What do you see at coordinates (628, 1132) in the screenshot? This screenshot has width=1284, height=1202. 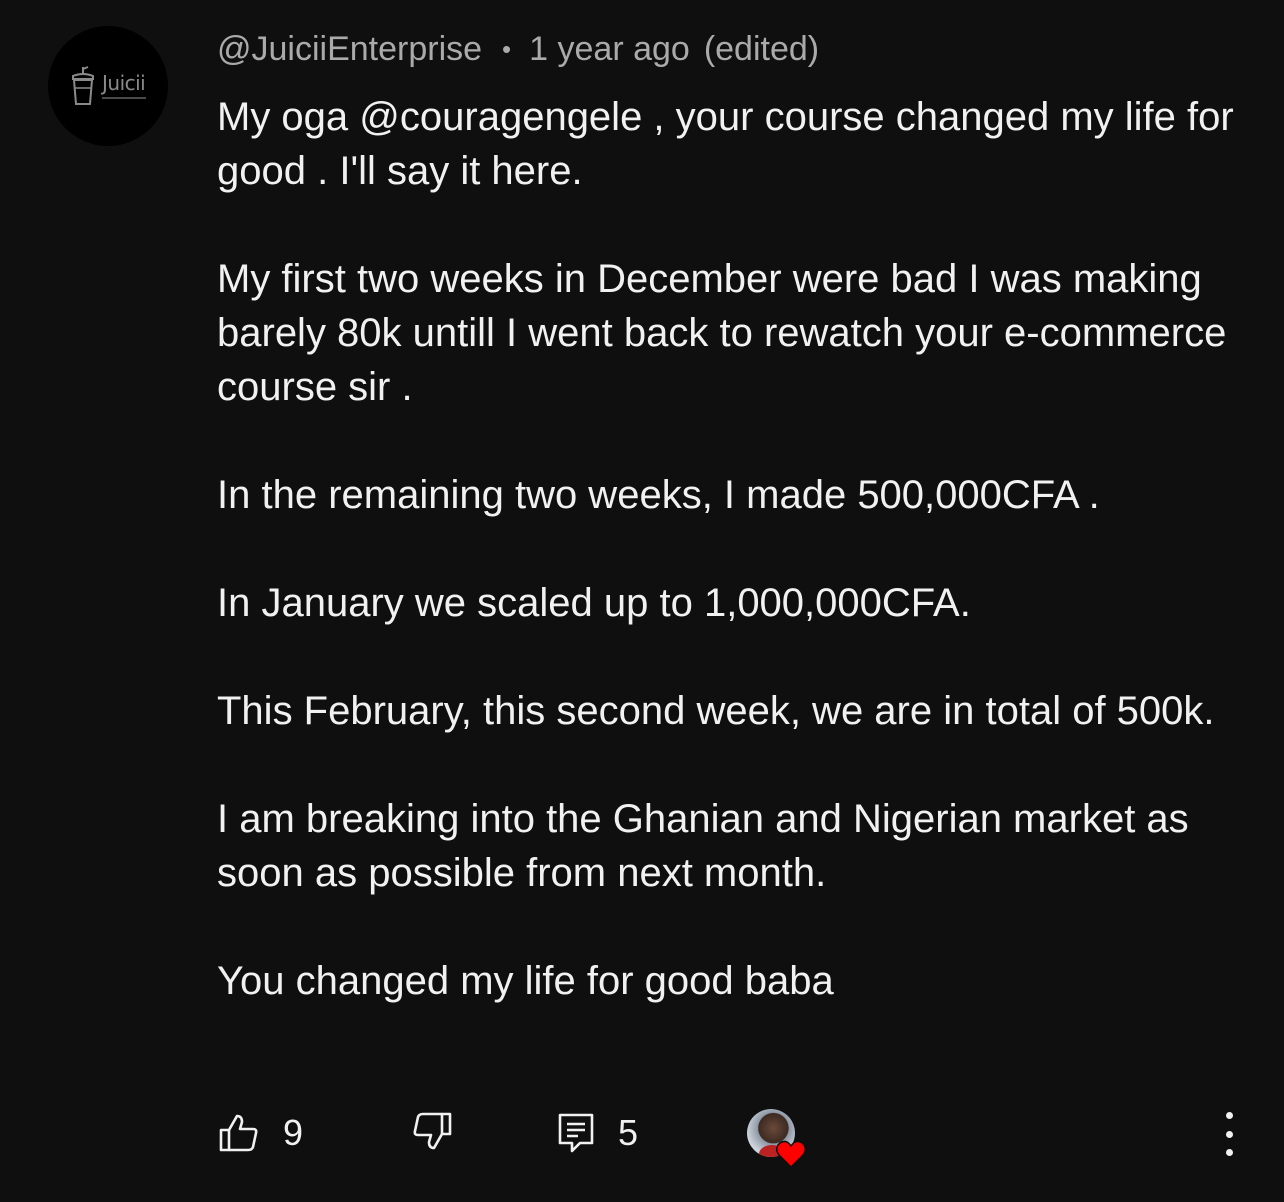 I see `reply-count: 5` at bounding box center [628, 1132].